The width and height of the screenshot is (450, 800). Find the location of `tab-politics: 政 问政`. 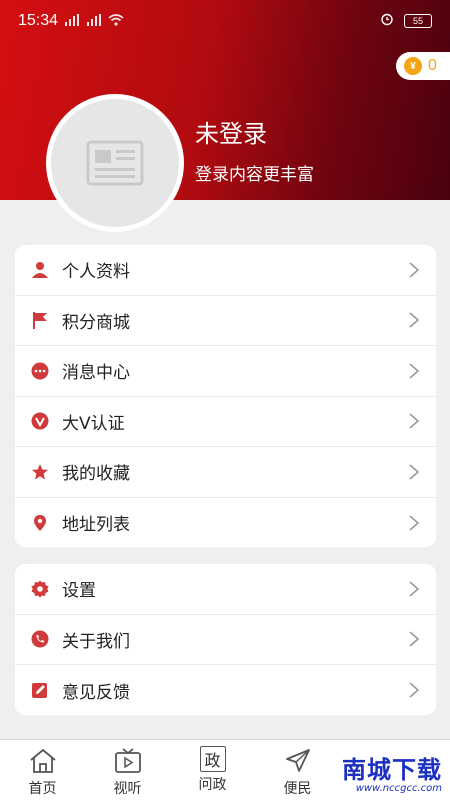

tab-politics: 政 问政 is located at coordinates (212, 770).